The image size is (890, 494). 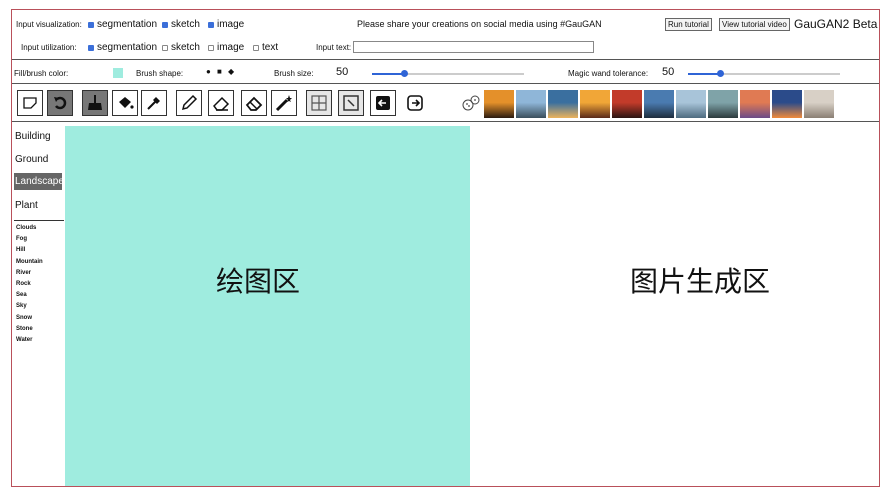 I want to click on brush-shape-circle: ●, so click(x=208, y=71).